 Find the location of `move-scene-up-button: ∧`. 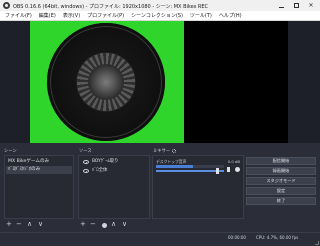

move-scene-up-button: ∧ is located at coordinates (29, 224).